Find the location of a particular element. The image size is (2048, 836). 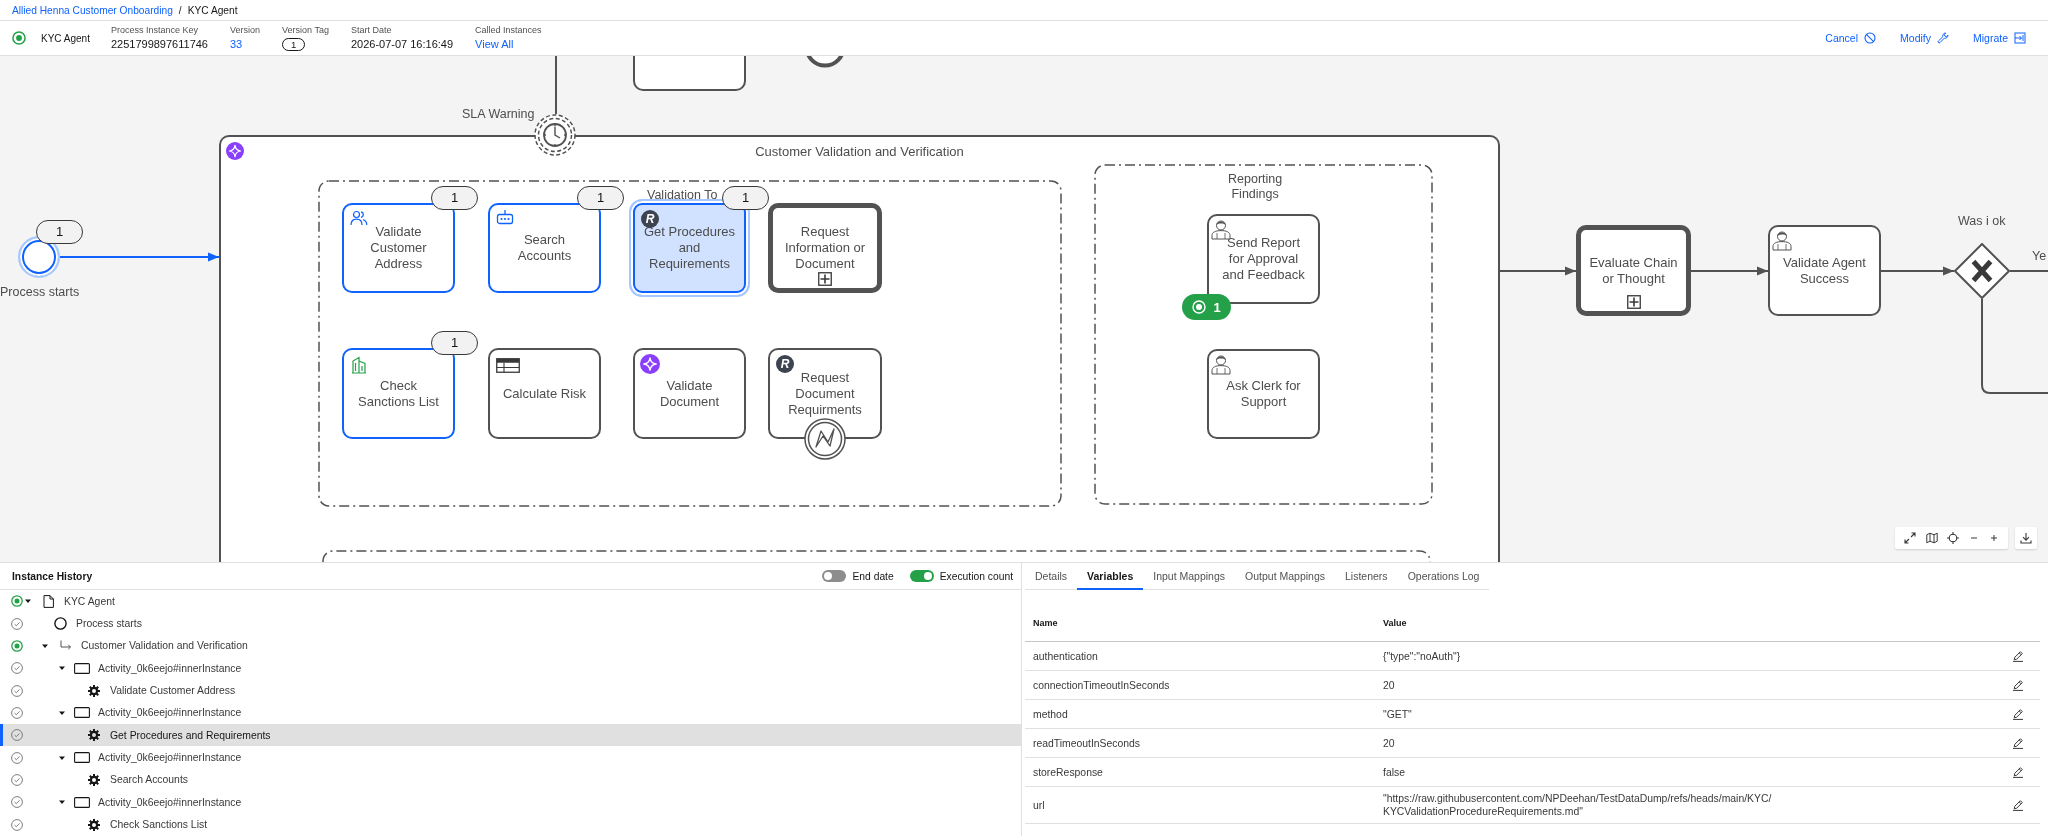

tree-item: Process starts is located at coordinates (510, 623).